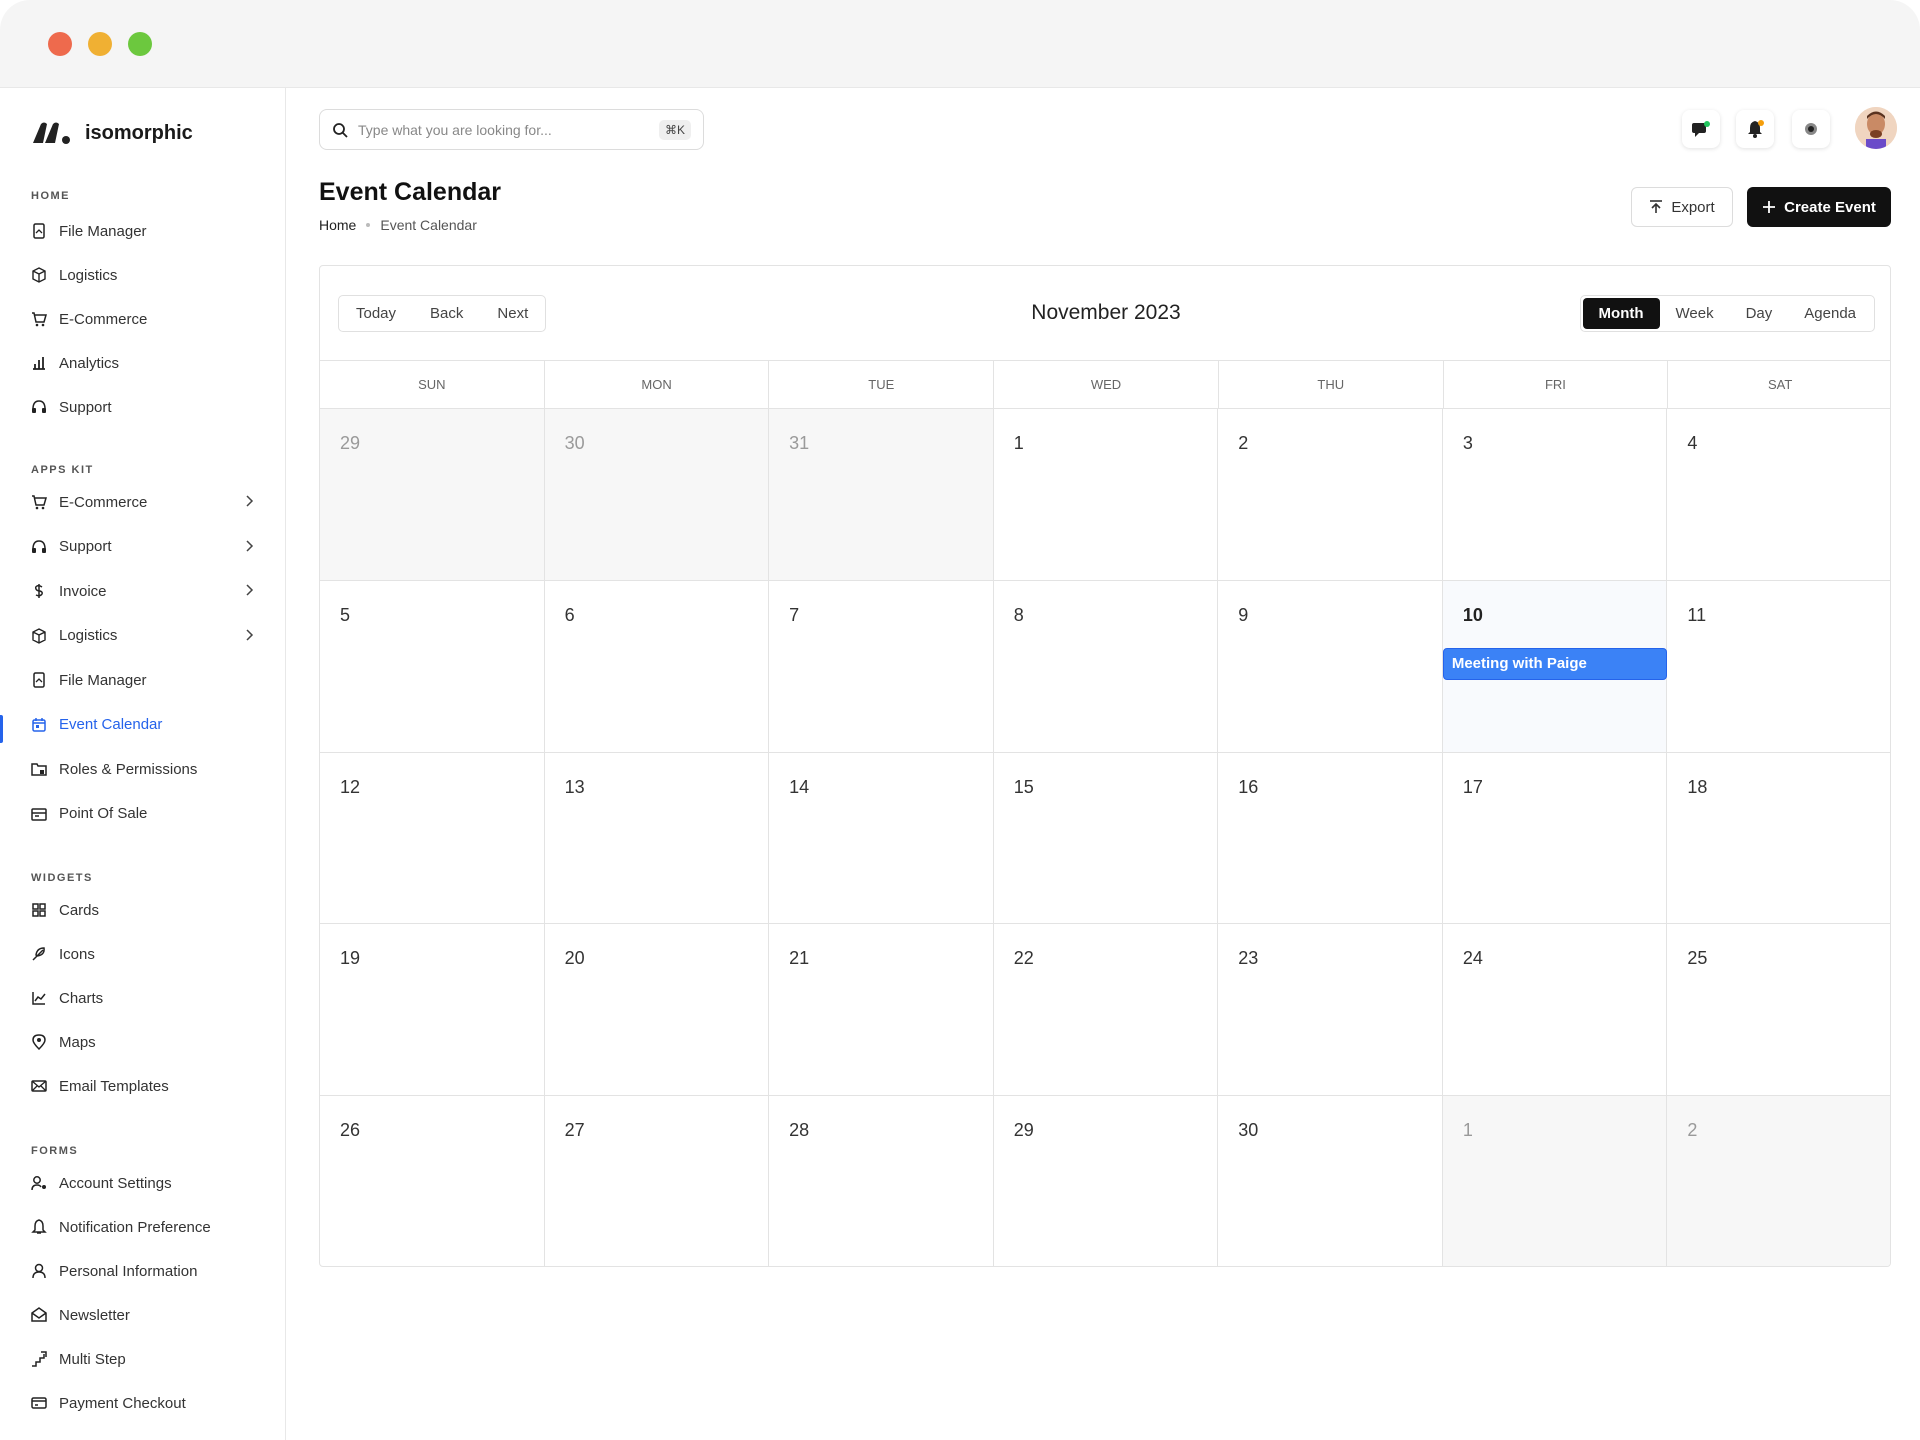  I want to click on sidebar-section-label: WIDGETS, so click(62, 878).